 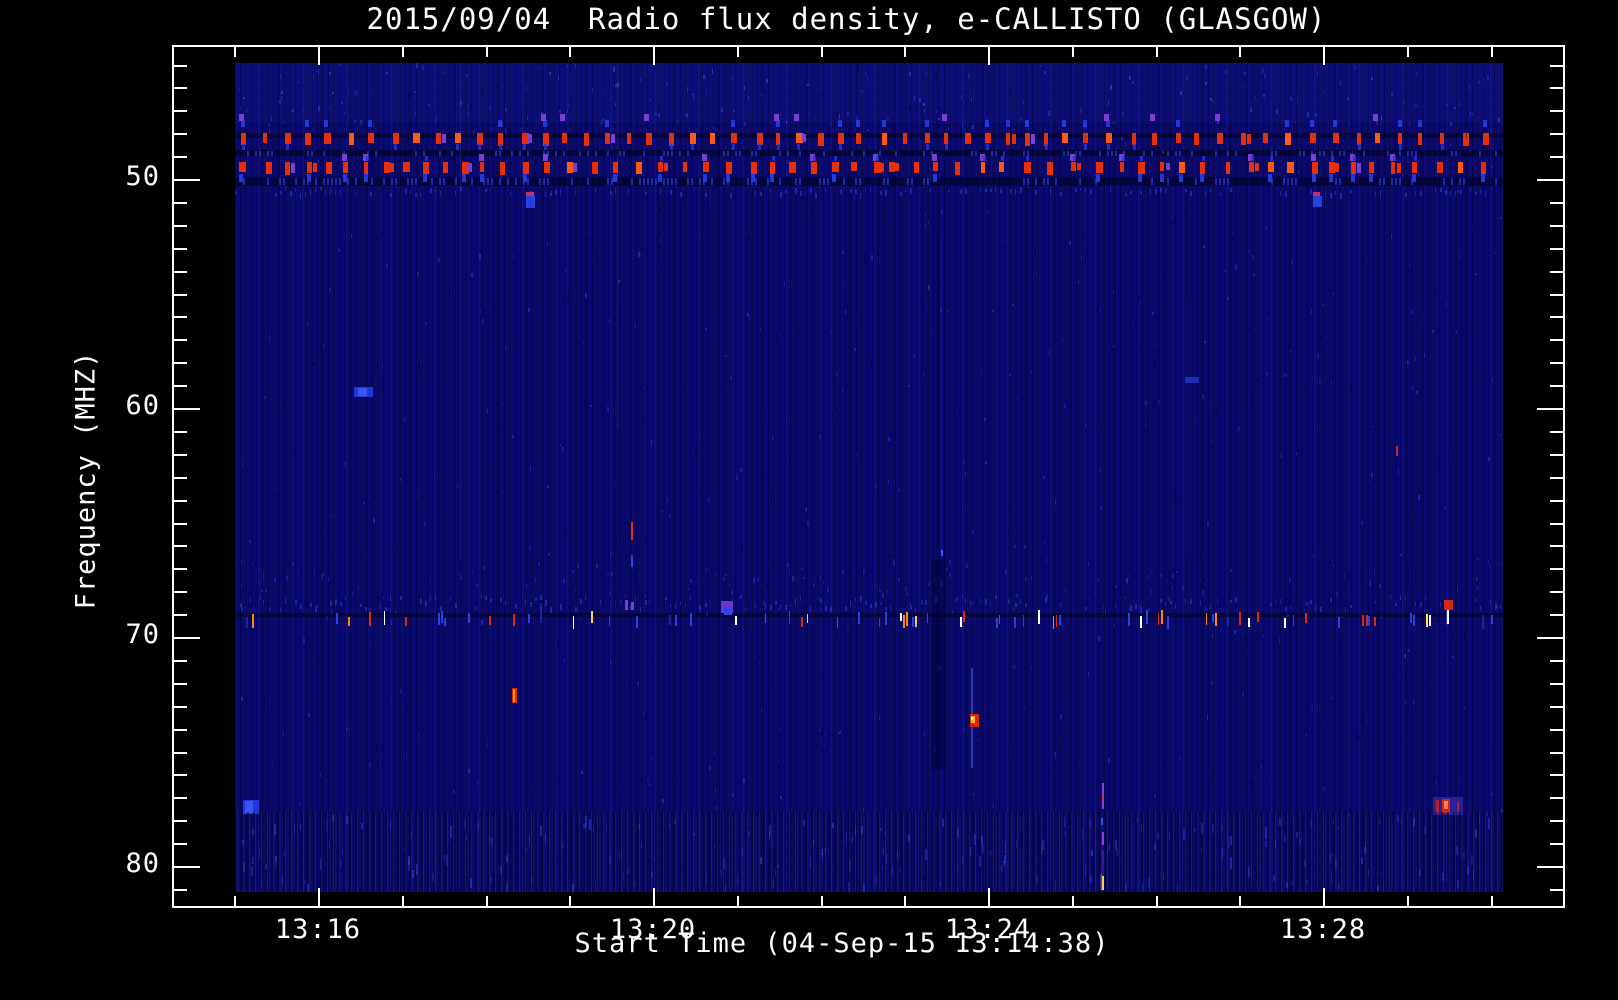 What do you see at coordinates (617, 246) in the screenshot?
I see `faint-vertical-artifact` at bounding box center [617, 246].